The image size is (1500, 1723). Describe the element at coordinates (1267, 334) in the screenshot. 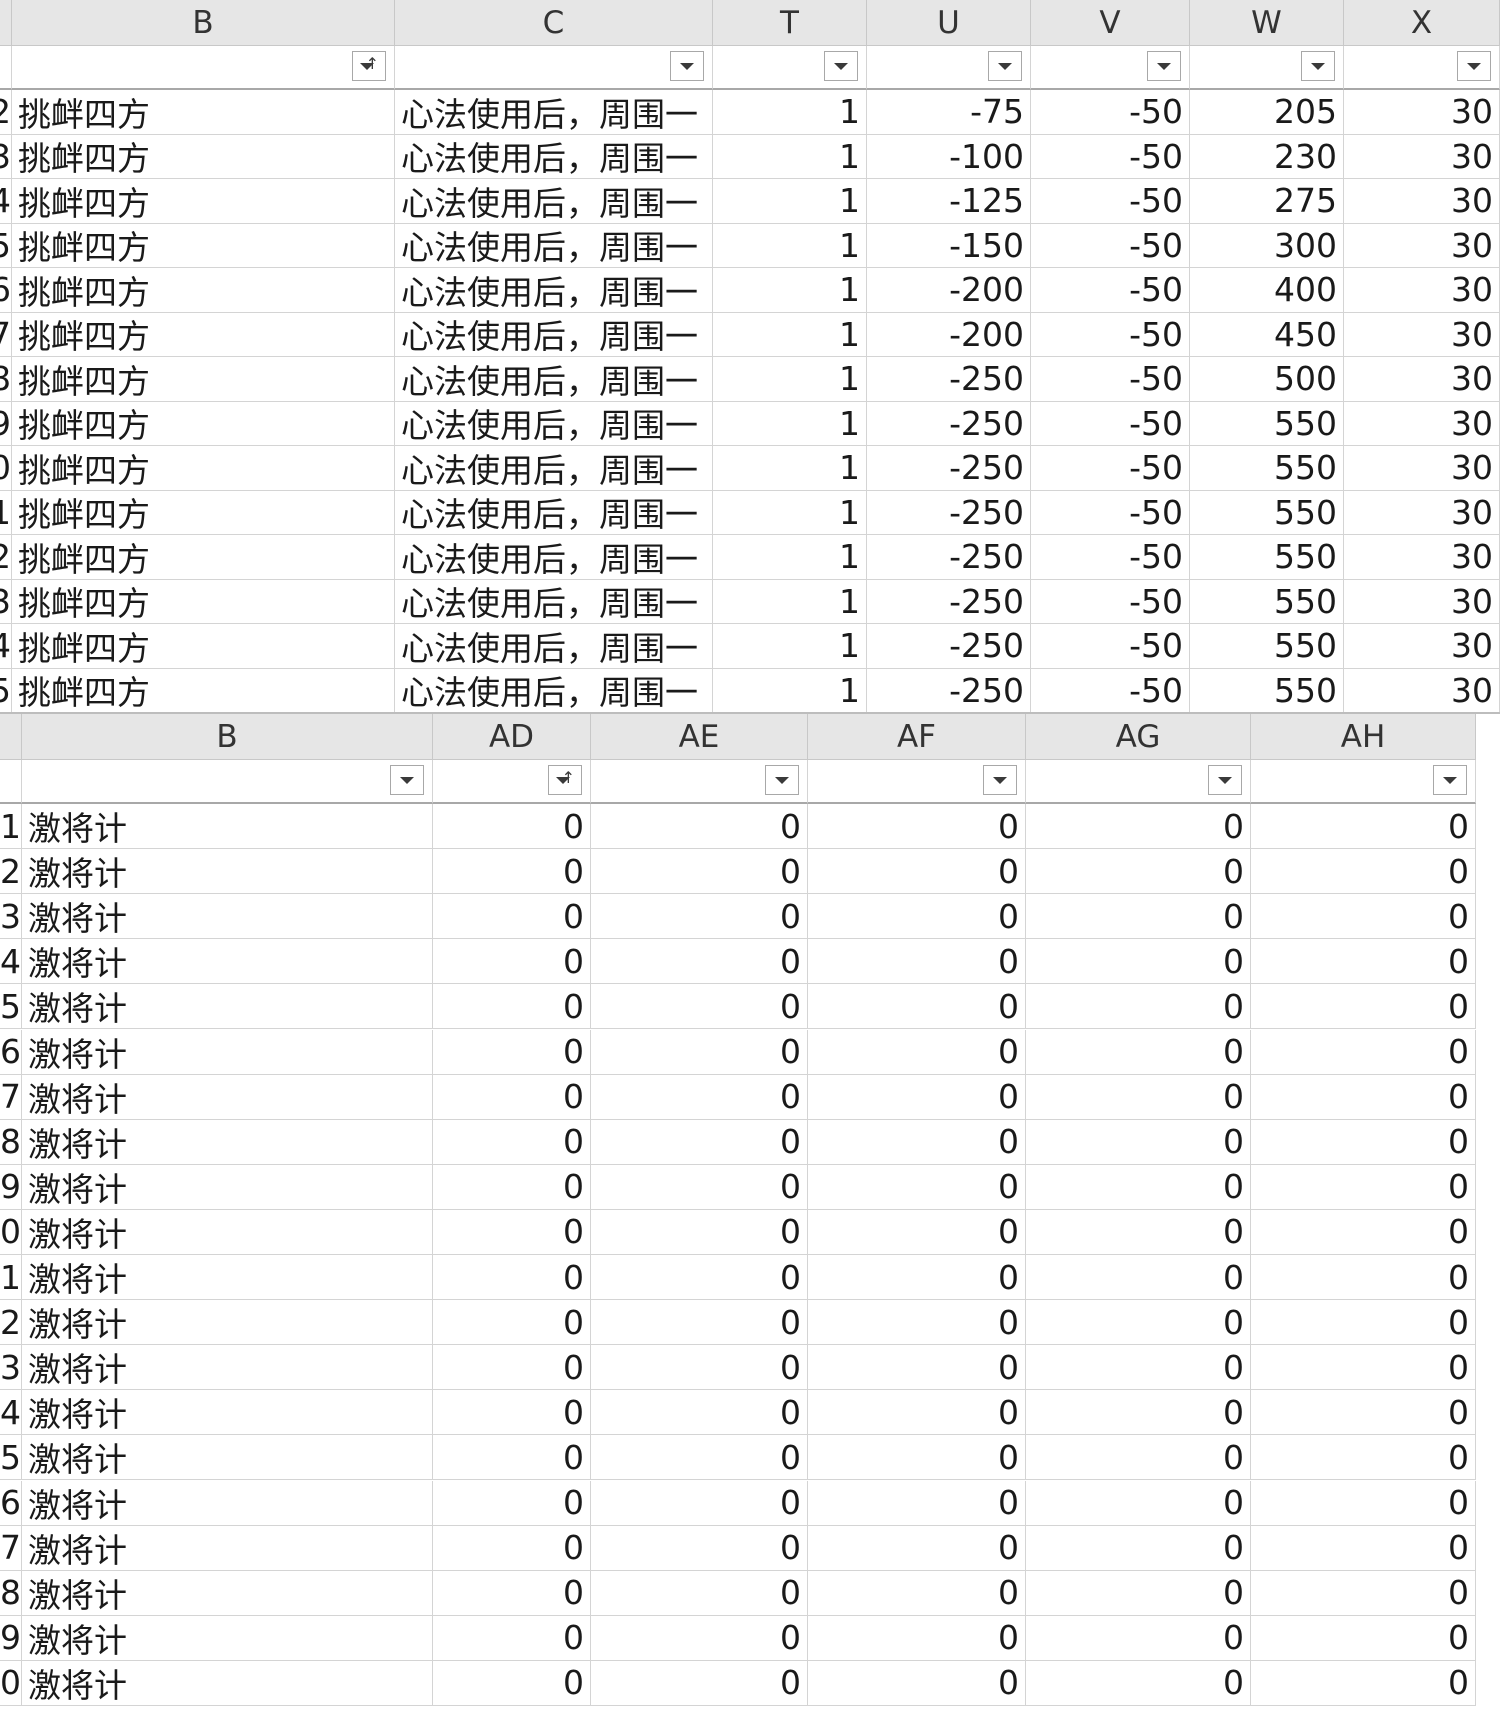

I see `cell-w: 450` at that location.